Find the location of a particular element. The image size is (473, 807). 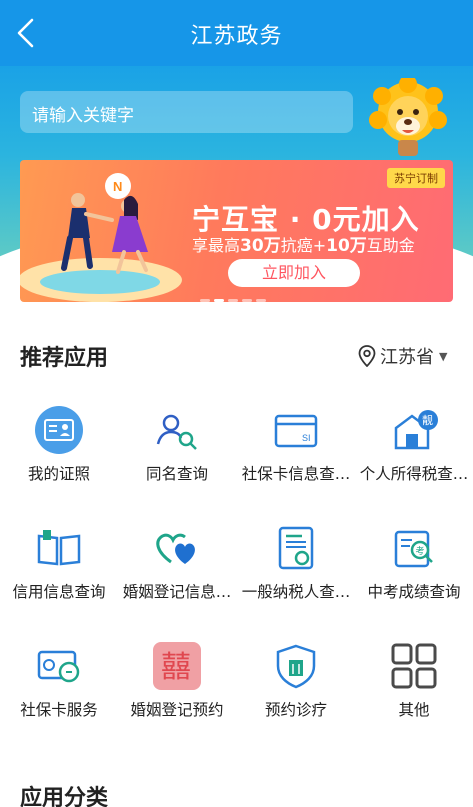

svg-text: 考 is located at coordinates (420, 551).